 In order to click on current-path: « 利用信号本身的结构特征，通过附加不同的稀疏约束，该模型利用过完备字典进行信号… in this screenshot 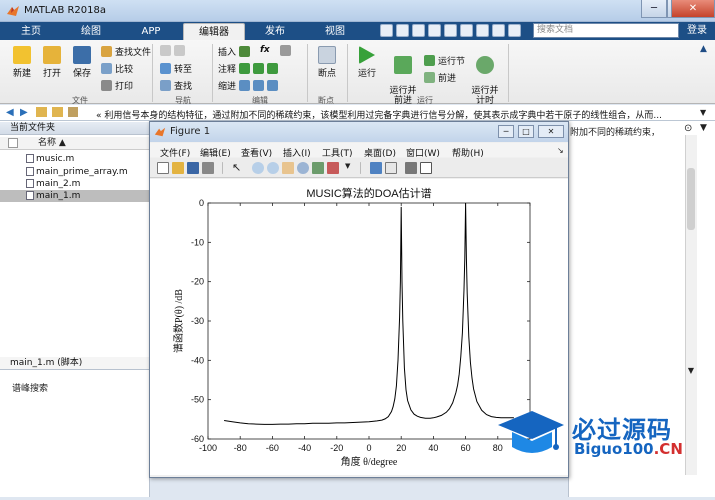, I will do `click(391, 114)`.